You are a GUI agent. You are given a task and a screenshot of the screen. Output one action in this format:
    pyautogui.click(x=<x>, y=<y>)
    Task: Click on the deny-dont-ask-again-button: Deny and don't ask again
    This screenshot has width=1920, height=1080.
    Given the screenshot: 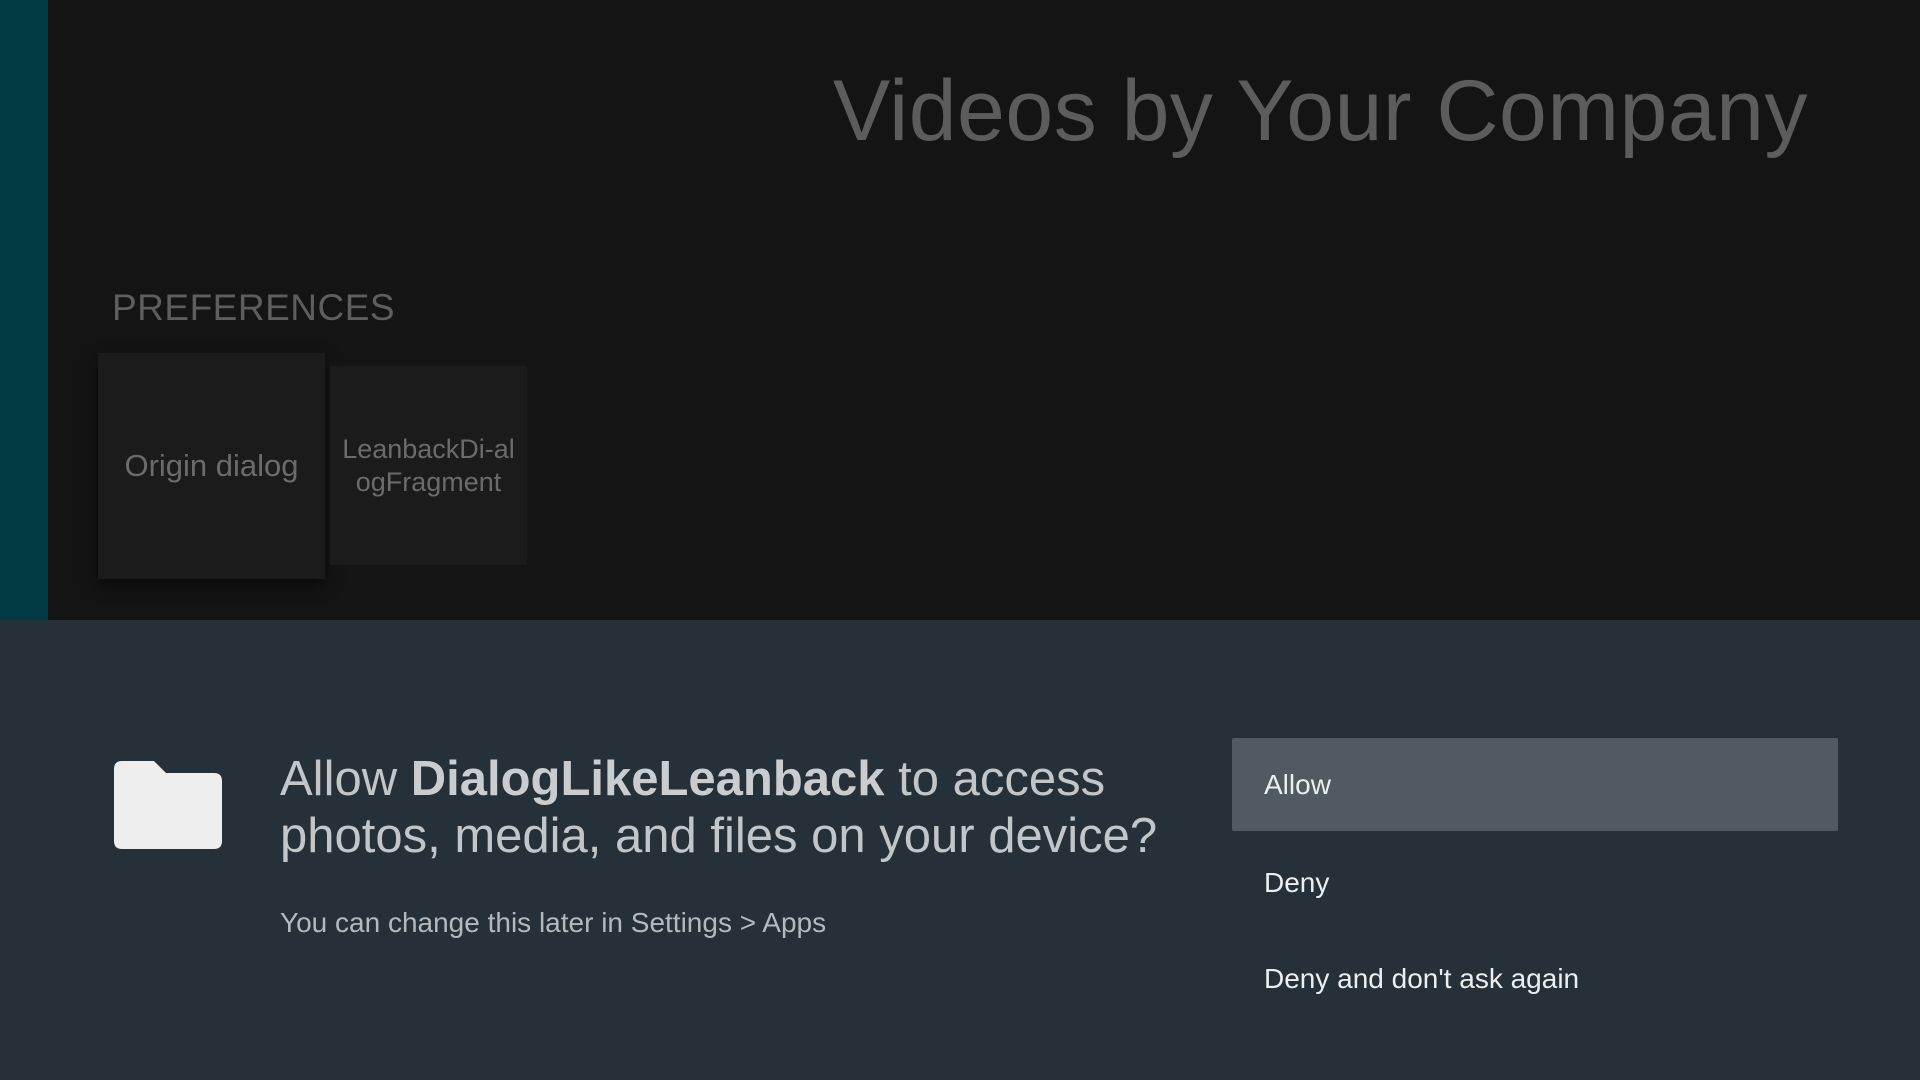 What is the action you would take?
    pyautogui.click(x=1535, y=978)
    